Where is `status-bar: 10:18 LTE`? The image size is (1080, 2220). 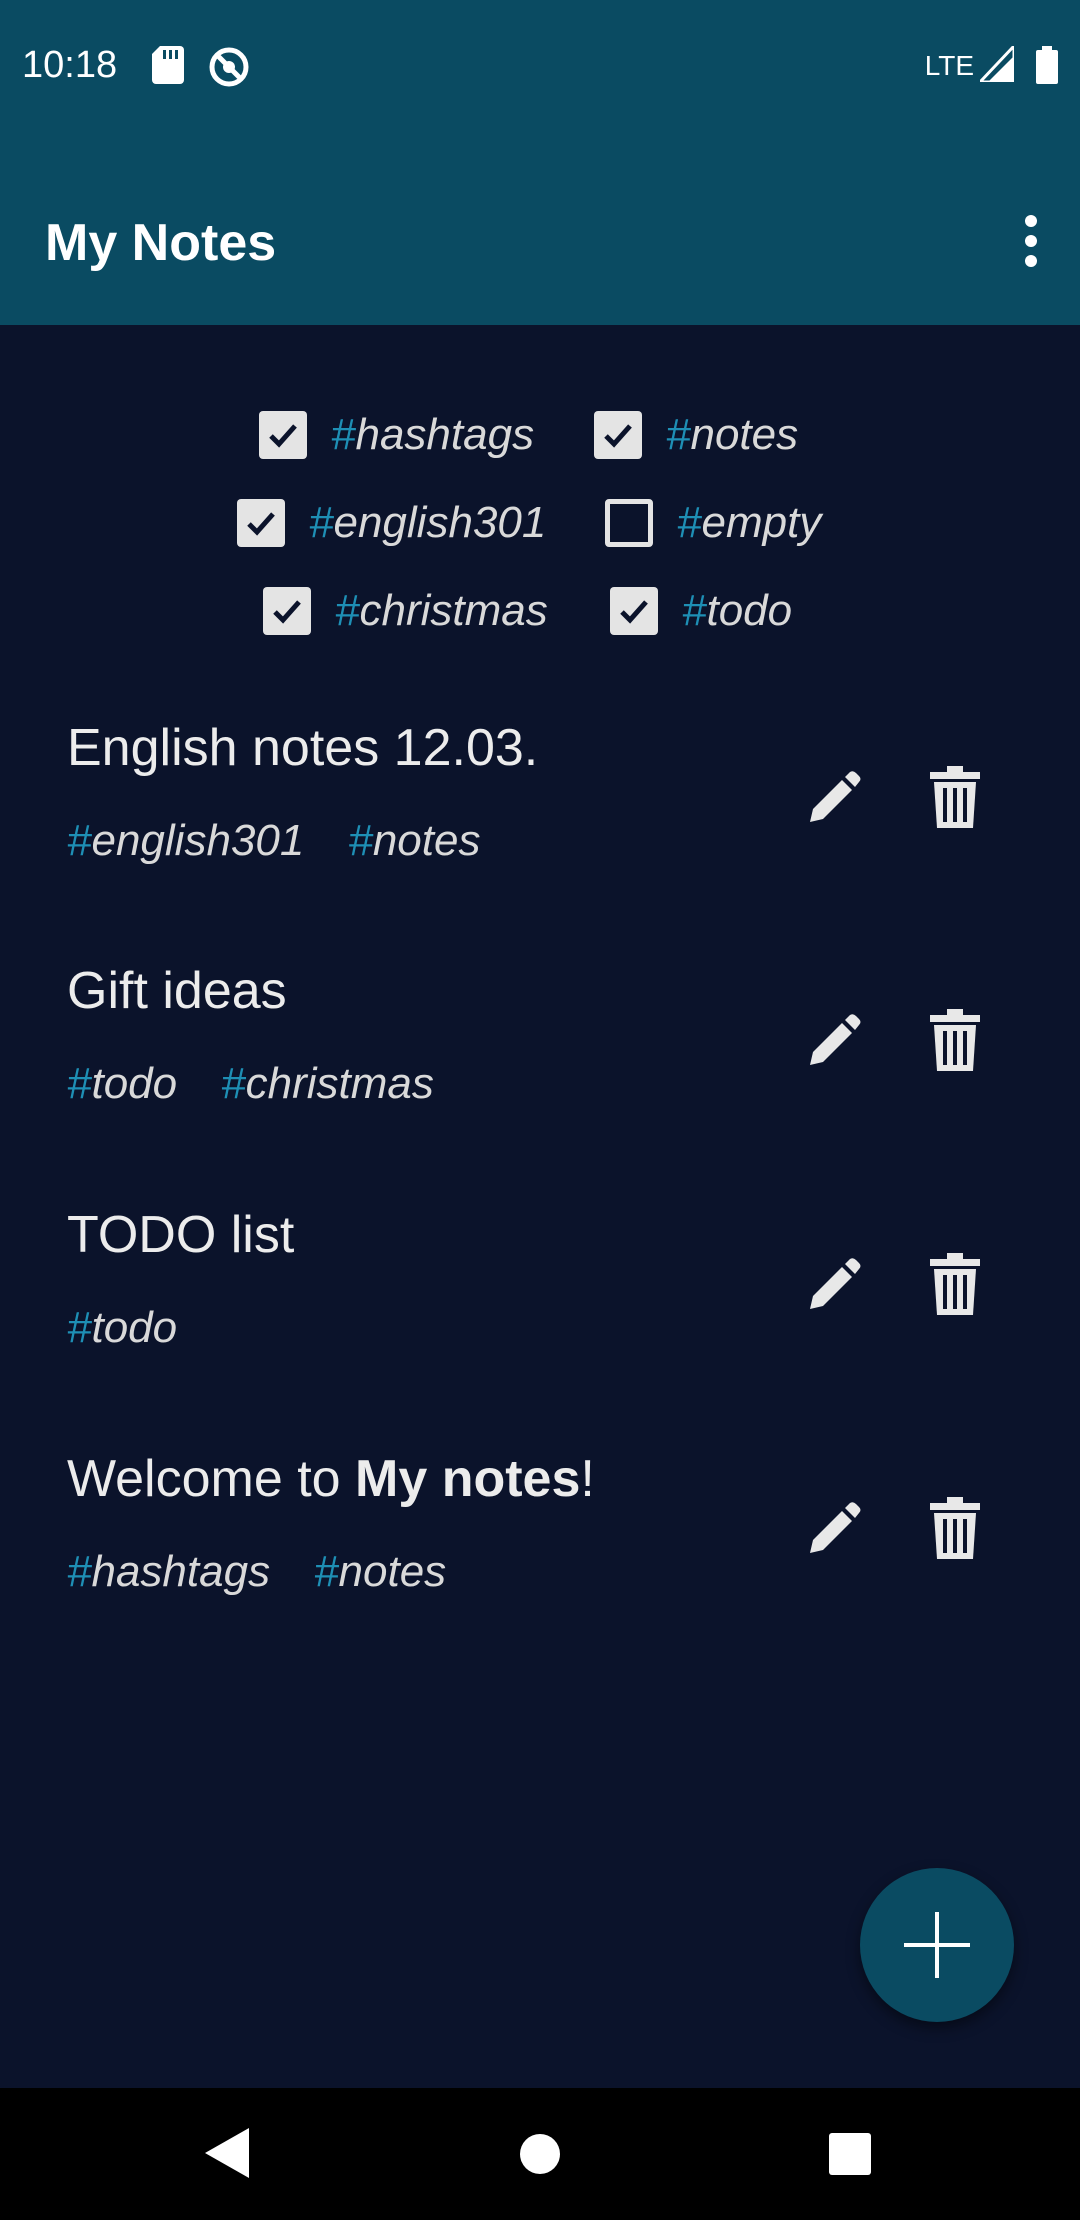 status-bar: 10:18 LTE is located at coordinates (540, 67).